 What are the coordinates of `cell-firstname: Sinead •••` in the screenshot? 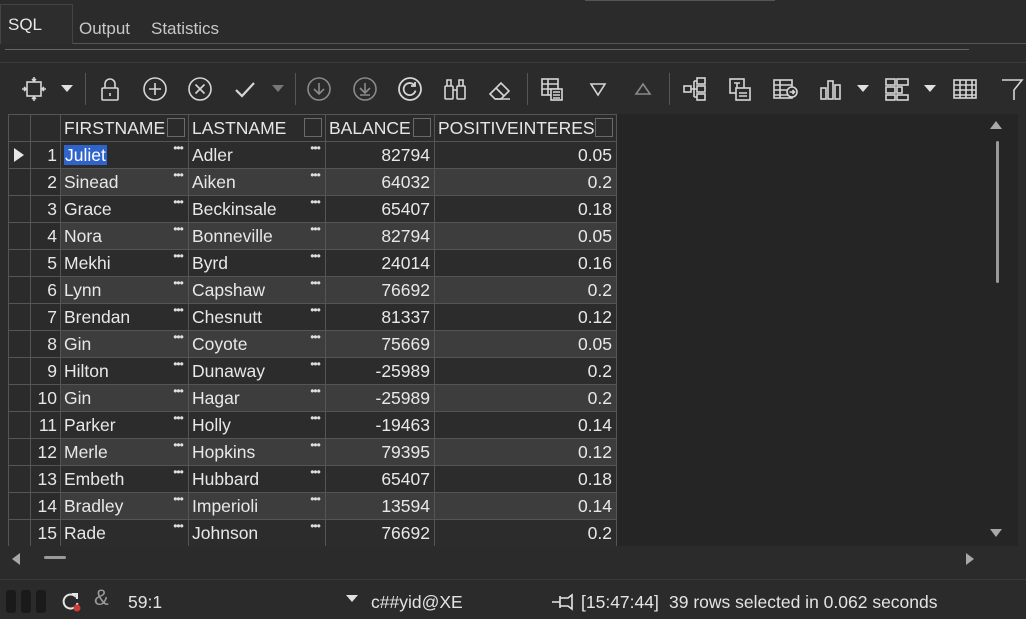 It's located at (124, 182).